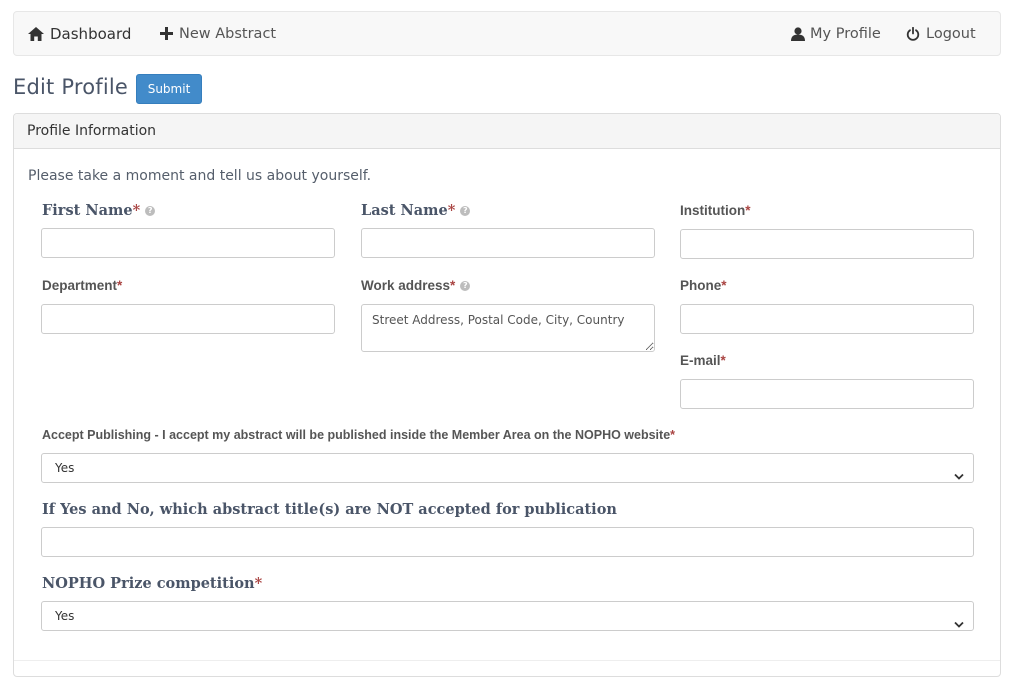 This screenshot has height=697, width=1024. I want to click on nav-dashboard-link: Dashboard, so click(79, 33).